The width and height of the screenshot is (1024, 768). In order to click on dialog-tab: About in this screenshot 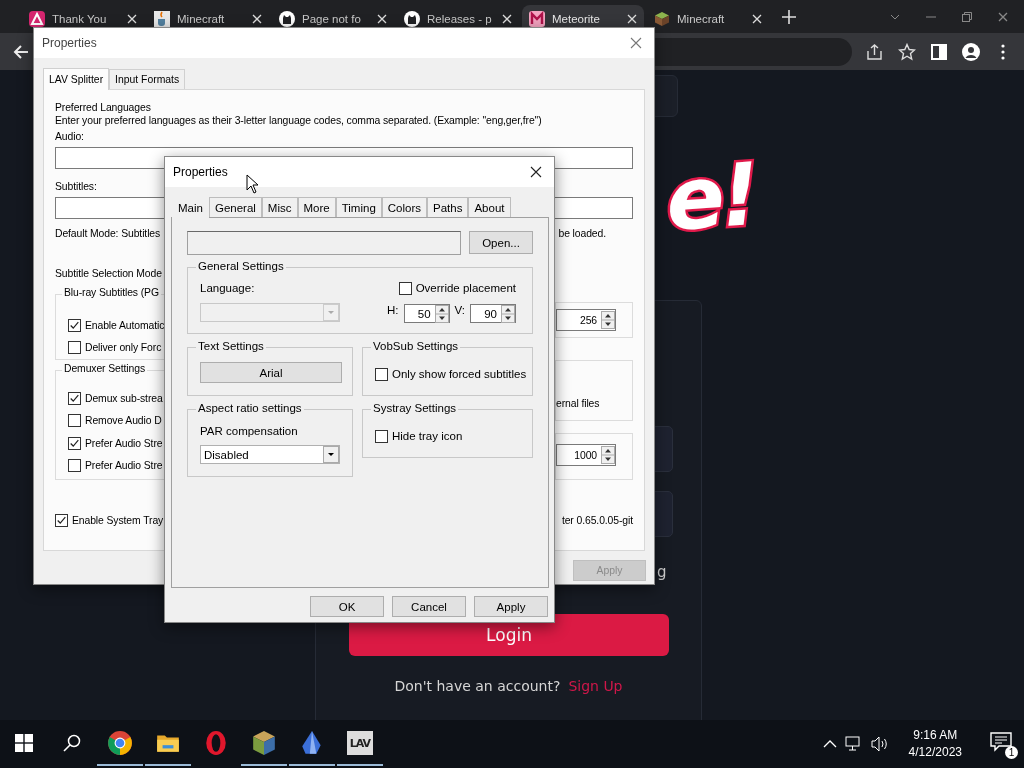, I will do `click(489, 207)`.